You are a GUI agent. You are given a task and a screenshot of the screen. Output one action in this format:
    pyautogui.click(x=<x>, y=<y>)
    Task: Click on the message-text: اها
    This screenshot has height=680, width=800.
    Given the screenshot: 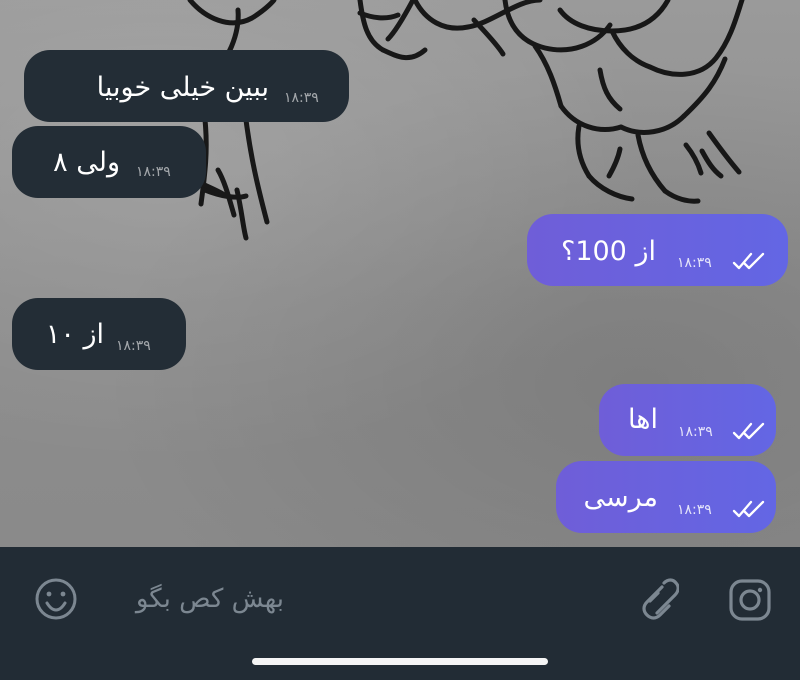 What is the action you would take?
    pyautogui.click(x=643, y=419)
    